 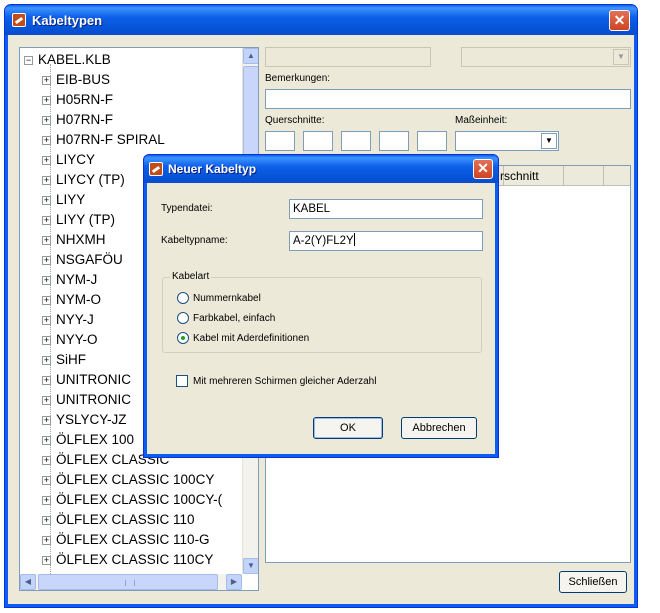 What do you see at coordinates (321, 20) in the screenshot?
I see `title-bar: Kabeltypen ✕` at bounding box center [321, 20].